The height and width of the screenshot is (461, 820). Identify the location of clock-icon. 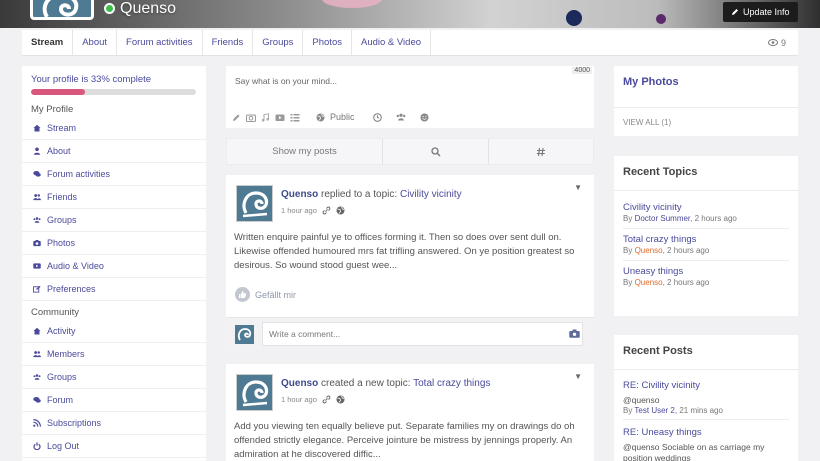
(377, 117).